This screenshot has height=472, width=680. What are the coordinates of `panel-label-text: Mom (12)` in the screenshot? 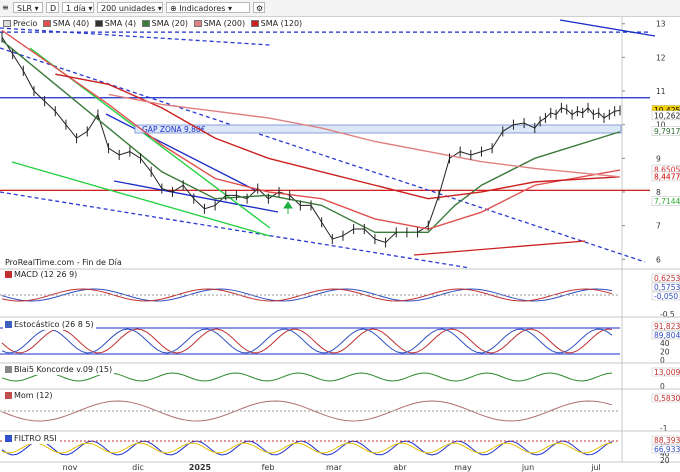 It's located at (33, 395).